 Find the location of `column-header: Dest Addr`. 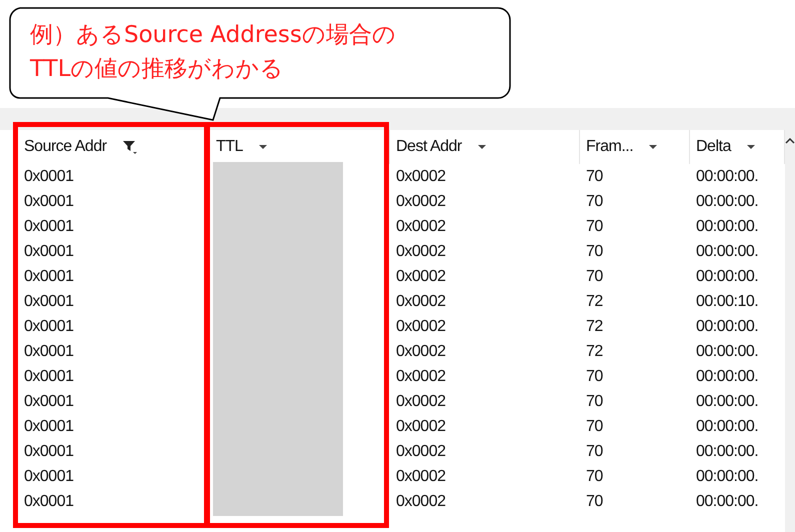

column-header: Dest Addr is located at coordinates (485, 147).